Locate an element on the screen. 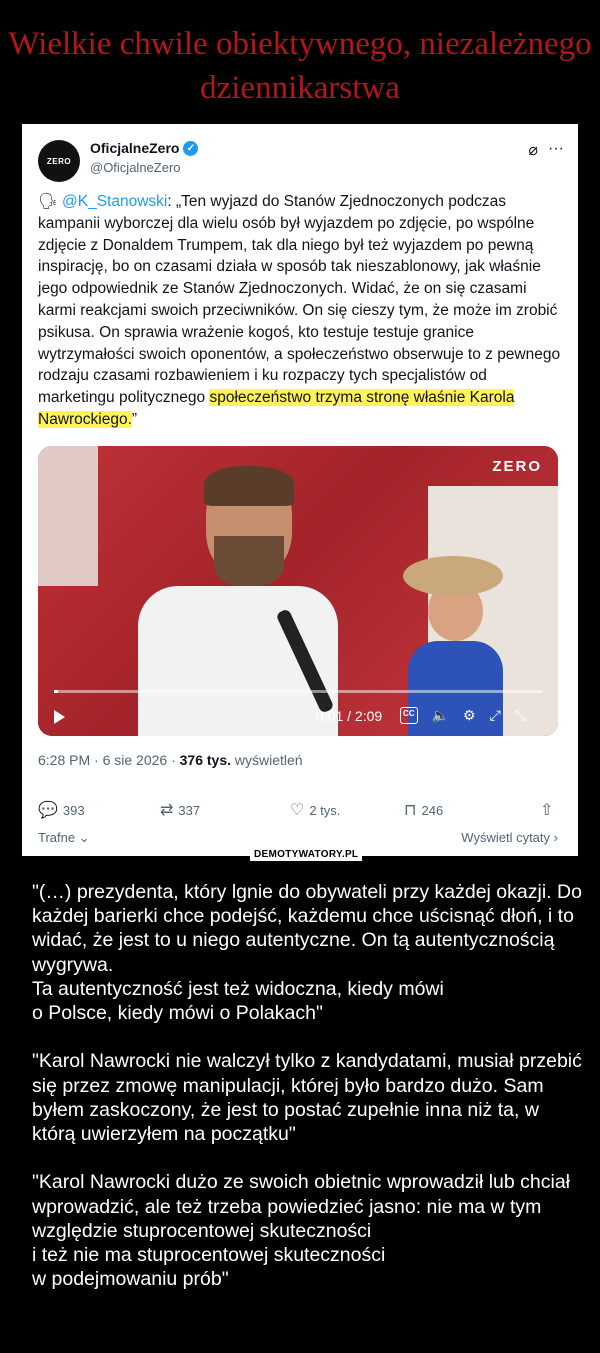 The width and height of the screenshot is (600, 1353). top-icons: ⌀ ··· is located at coordinates (546, 150).